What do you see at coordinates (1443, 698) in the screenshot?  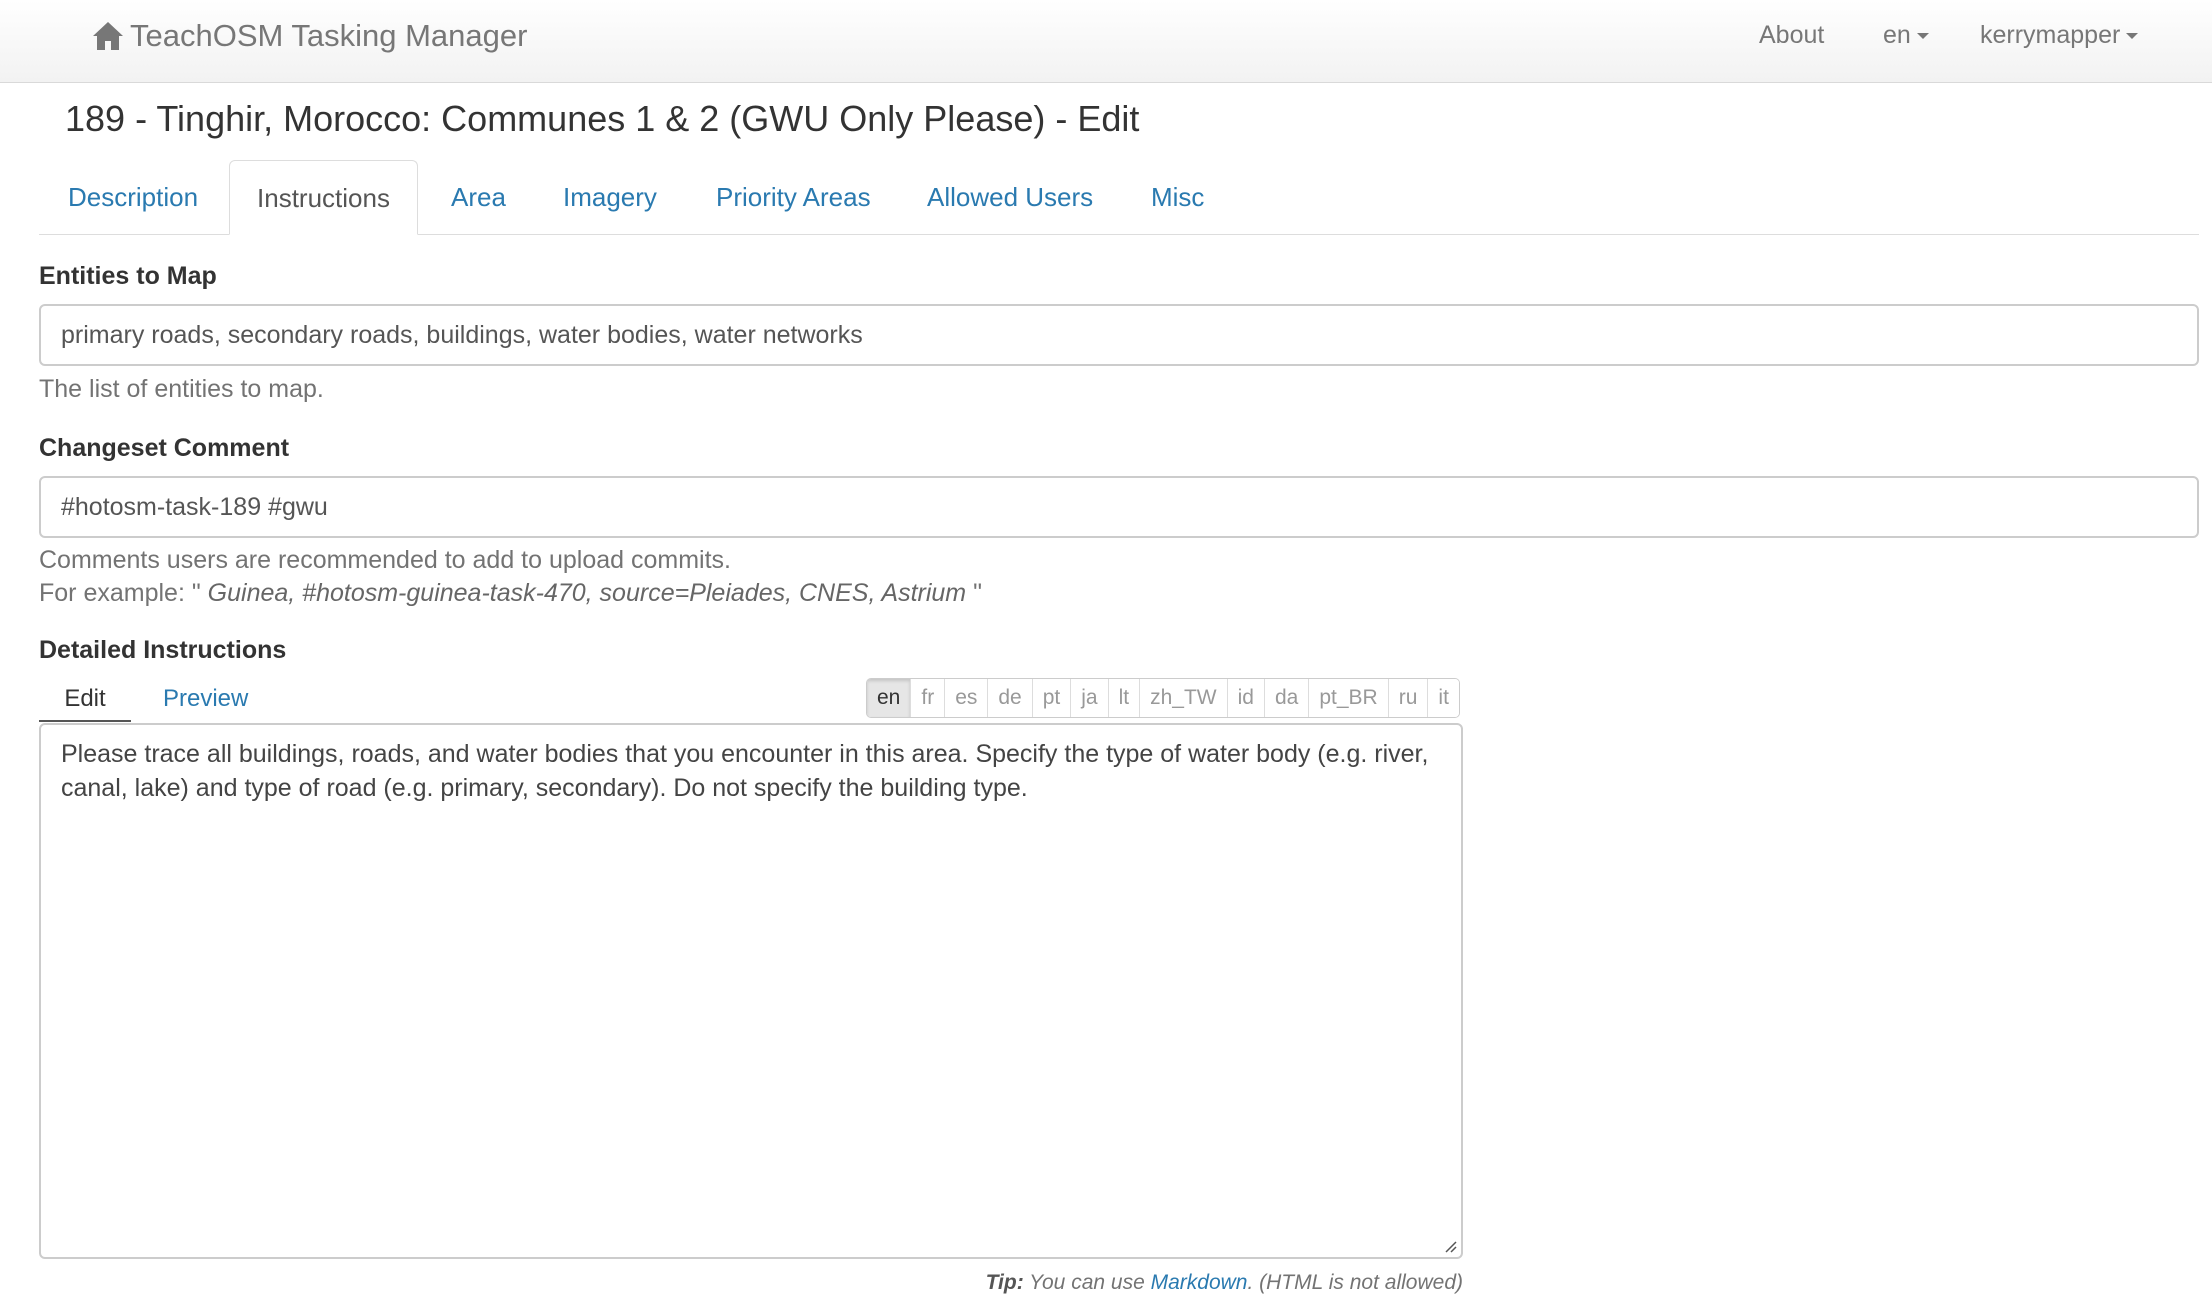 I see `lang-button-it: it` at bounding box center [1443, 698].